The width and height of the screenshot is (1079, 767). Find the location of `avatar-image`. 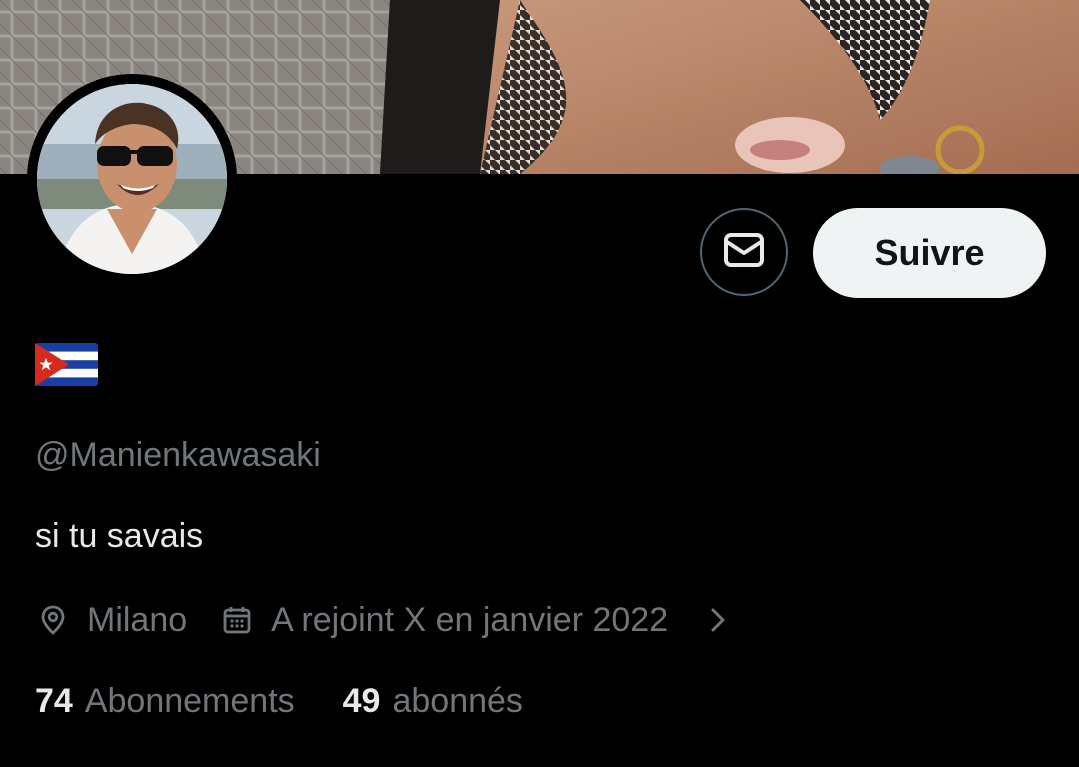

avatar-image is located at coordinates (132, 179).